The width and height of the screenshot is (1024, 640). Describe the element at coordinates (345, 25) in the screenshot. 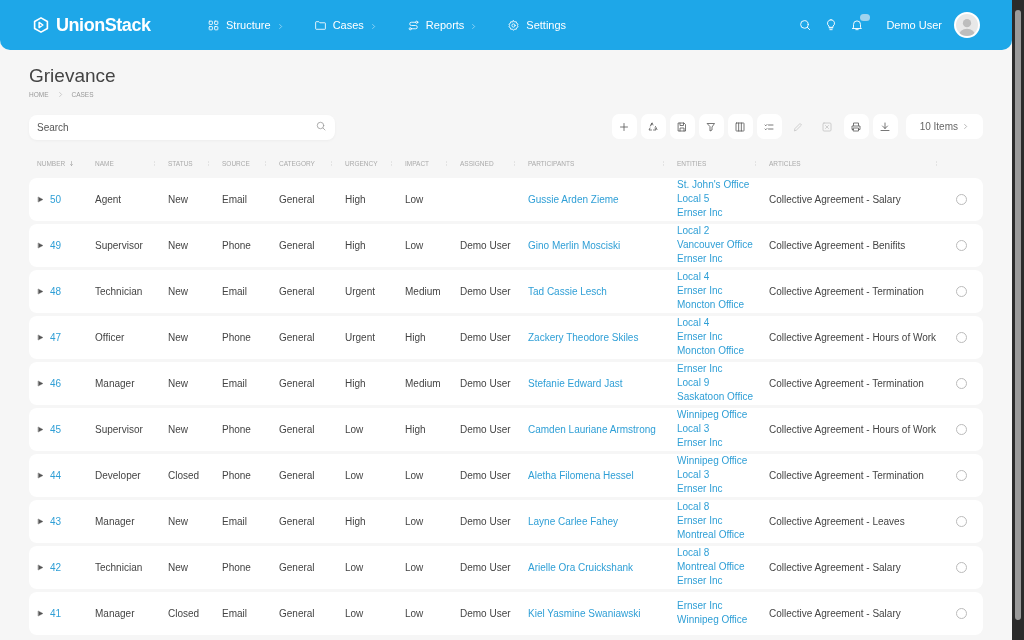

I see `nav-item: Cases` at that location.